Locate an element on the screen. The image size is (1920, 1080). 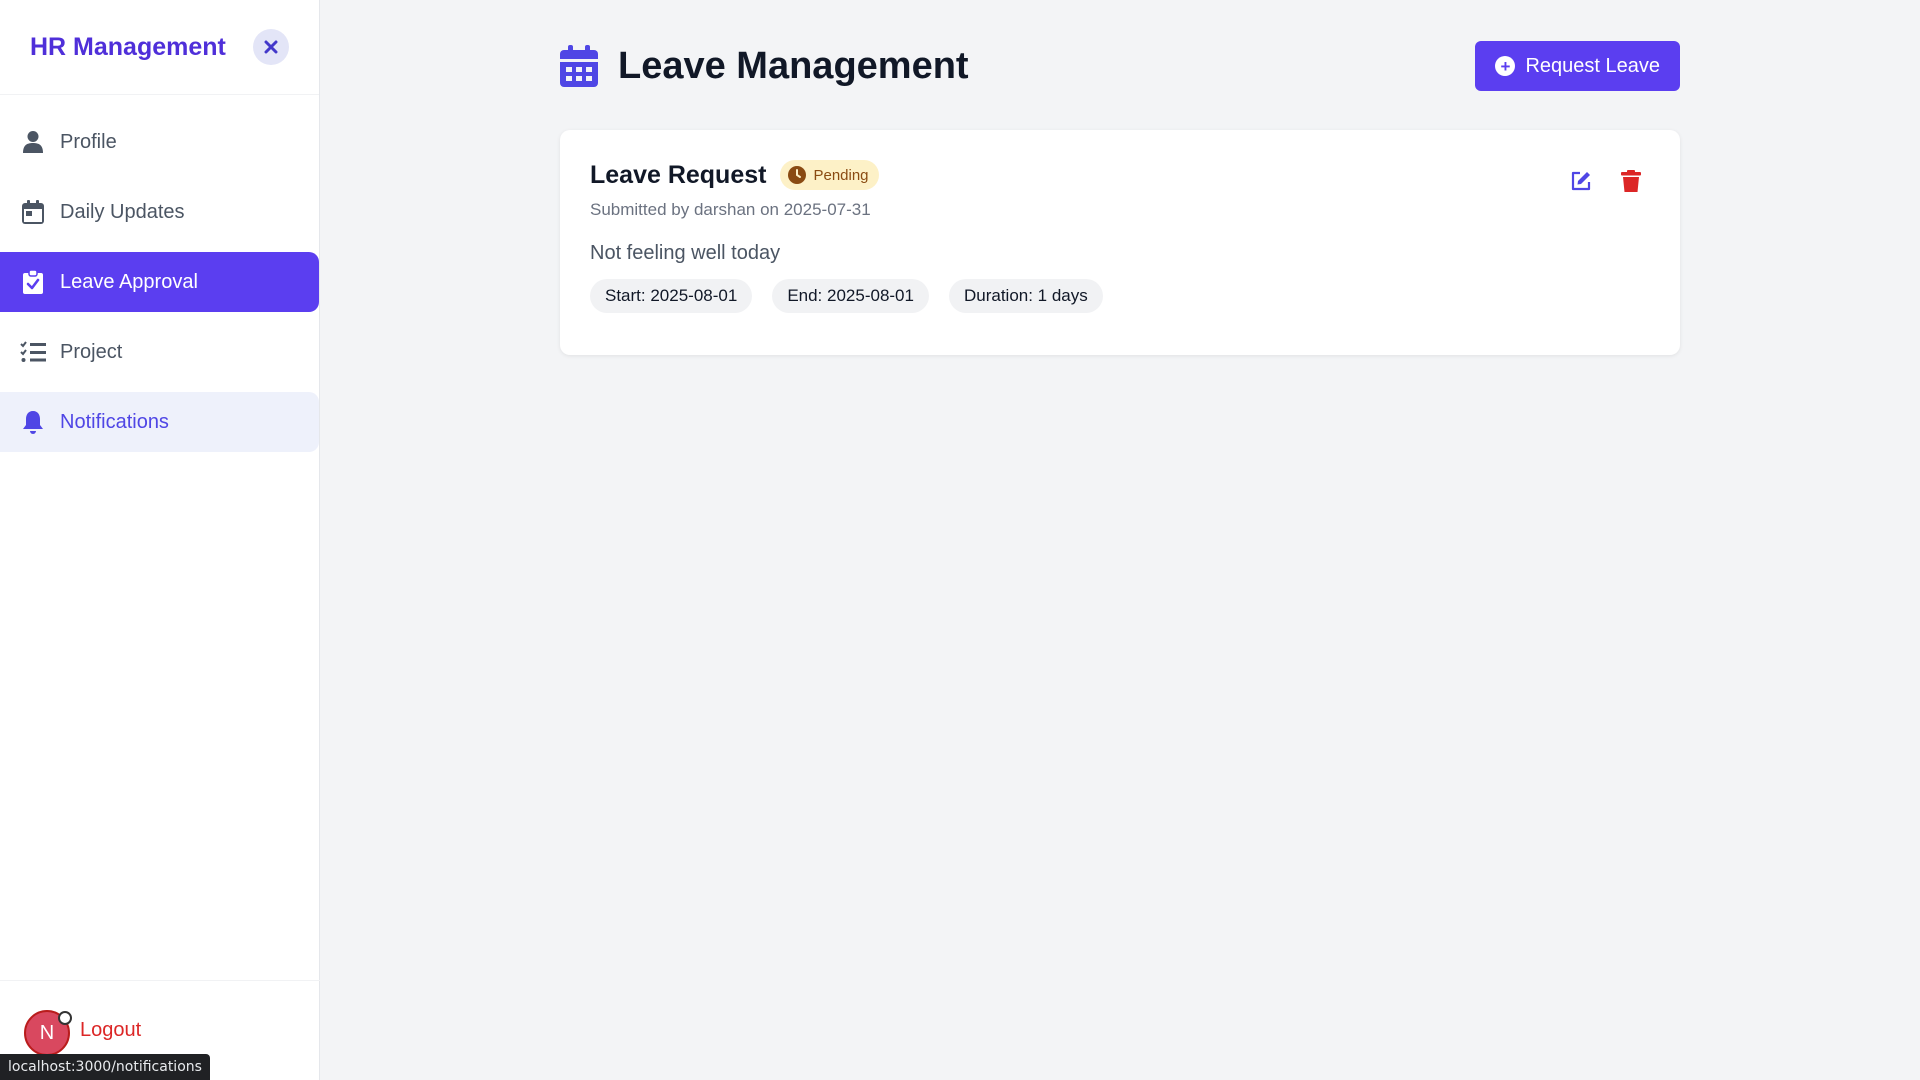
user-icon is located at coordinates (33, 142).